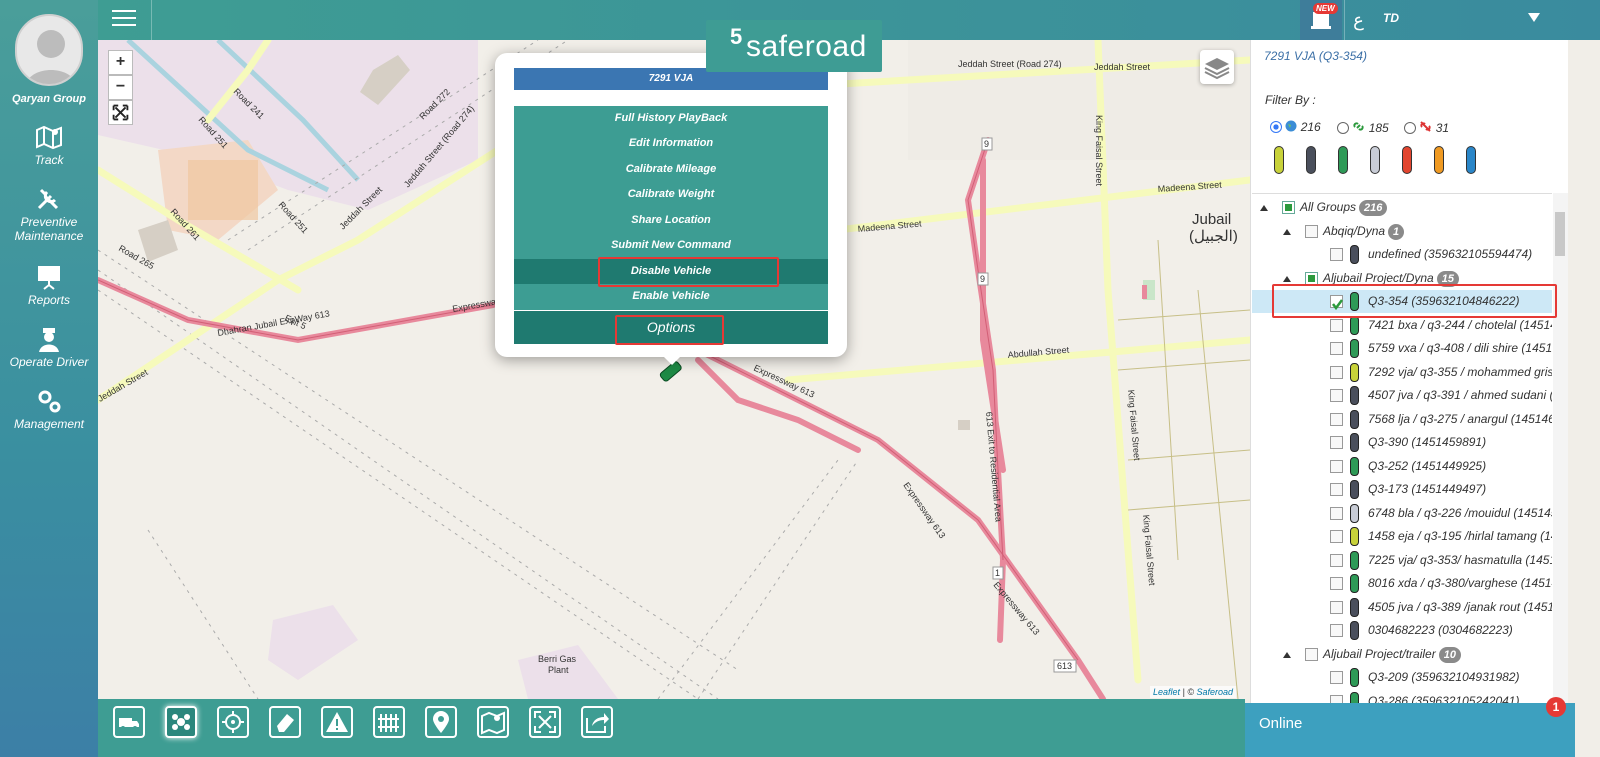 The image size is (1600, 757). What do you see at coordinates (1215, 692) in the screenshot?
I see `saferoad-link: Saferoad` at bounding box center [1215, 692].